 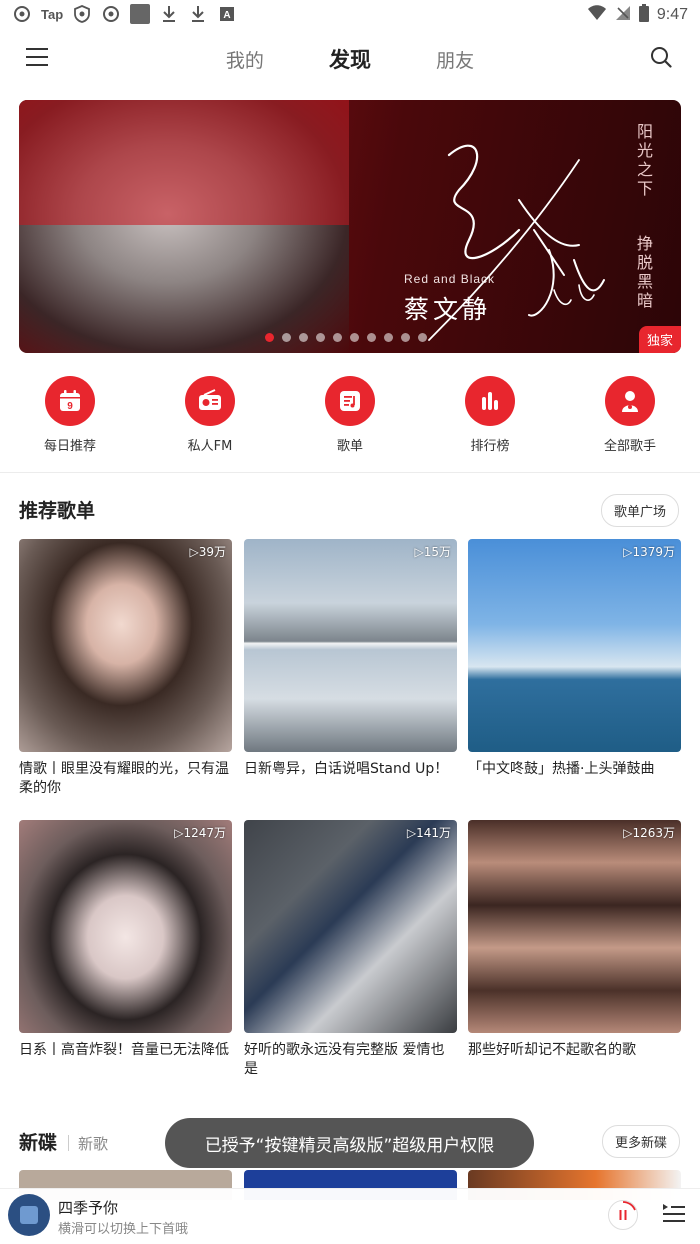 I want to click on recommended-title: 推荐歌单, so click(x=57, y=511).